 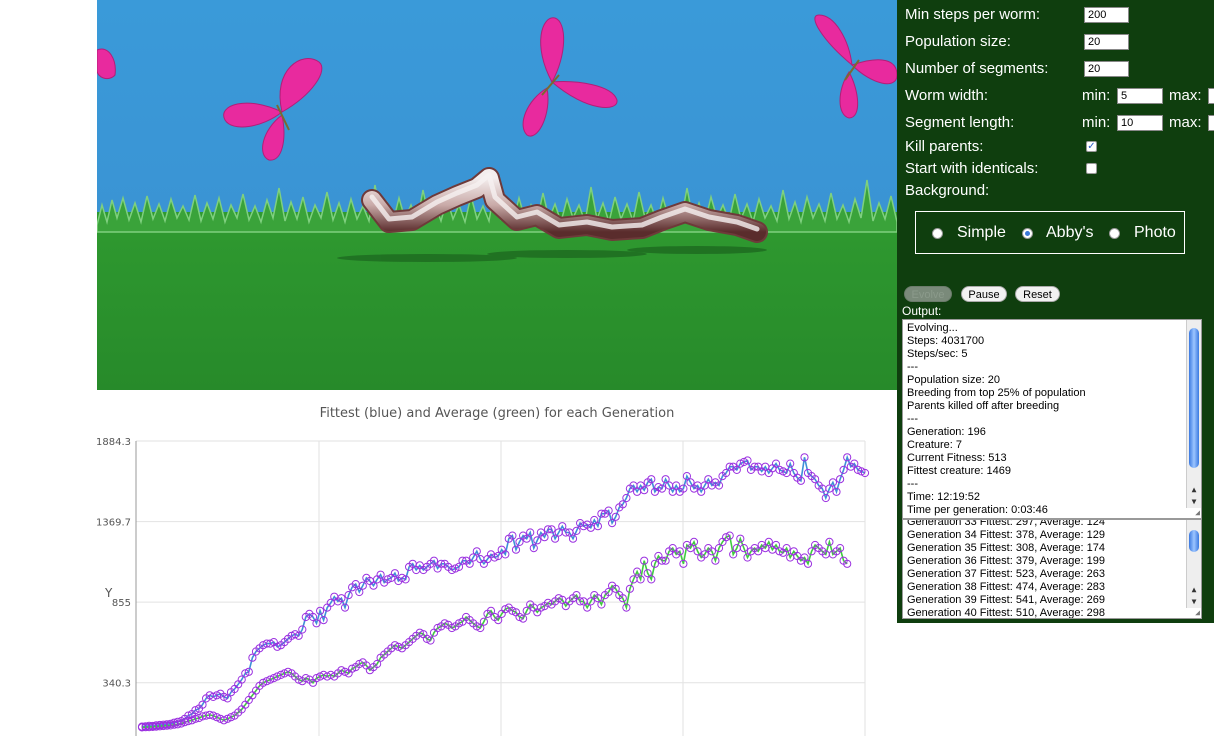 What do you see at coordinates (1140, 96) in the screenshot?
I see `worm-width-min-input` at bounding box center [1140, 96].